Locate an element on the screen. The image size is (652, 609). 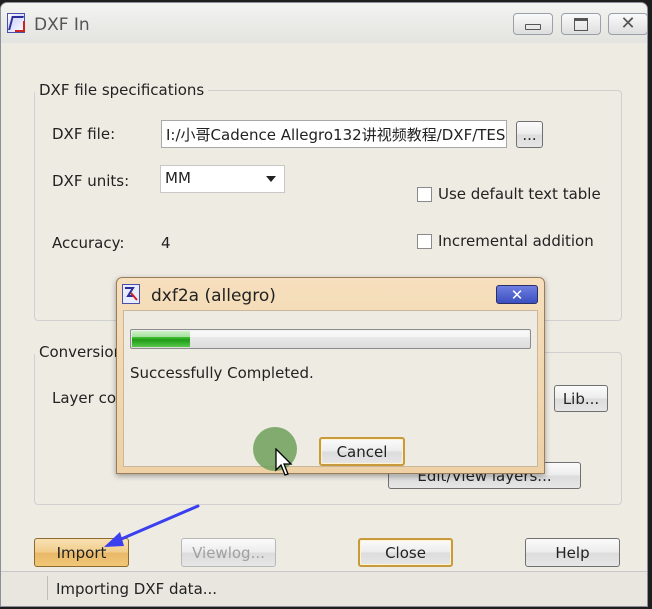
dxf-file-input: I:/小哥Cadence Allegro132讲视频教程/DXF/TES is located at coordinates (334, 134).